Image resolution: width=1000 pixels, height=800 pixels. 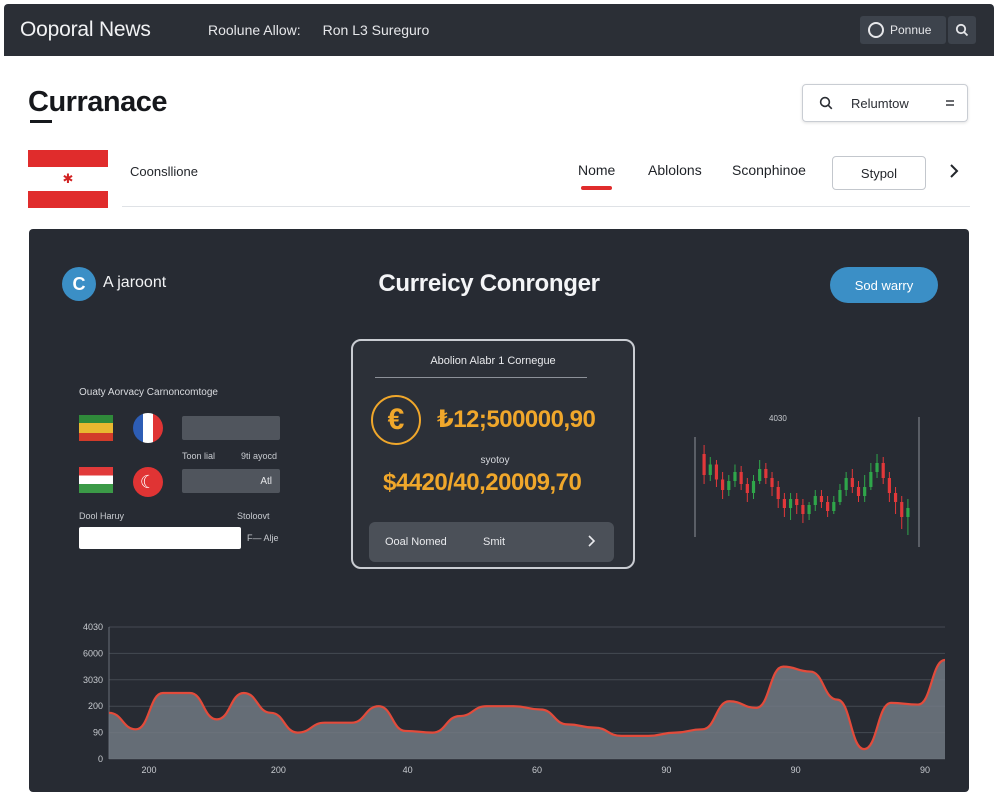 What do you see at coordinates (266, 481) in the screenshot?
I see `to-currency-value: Atl` at bounding box center [266, 481].